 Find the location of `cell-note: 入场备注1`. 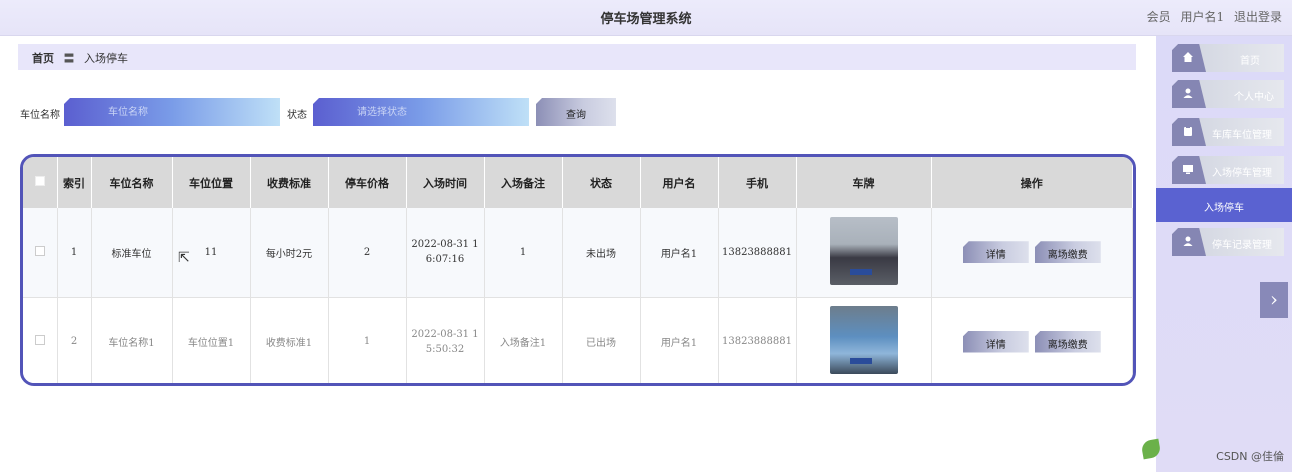

cell-note: 入场备注1 is located at coordinates (523, 340).